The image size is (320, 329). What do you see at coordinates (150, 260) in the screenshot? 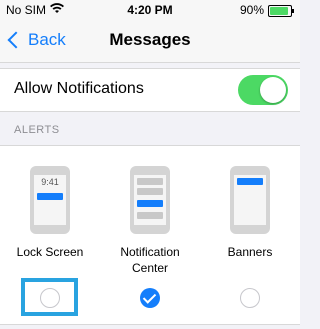
I see `alert-option-label: Notification Center` at bounding box center [150, 260].